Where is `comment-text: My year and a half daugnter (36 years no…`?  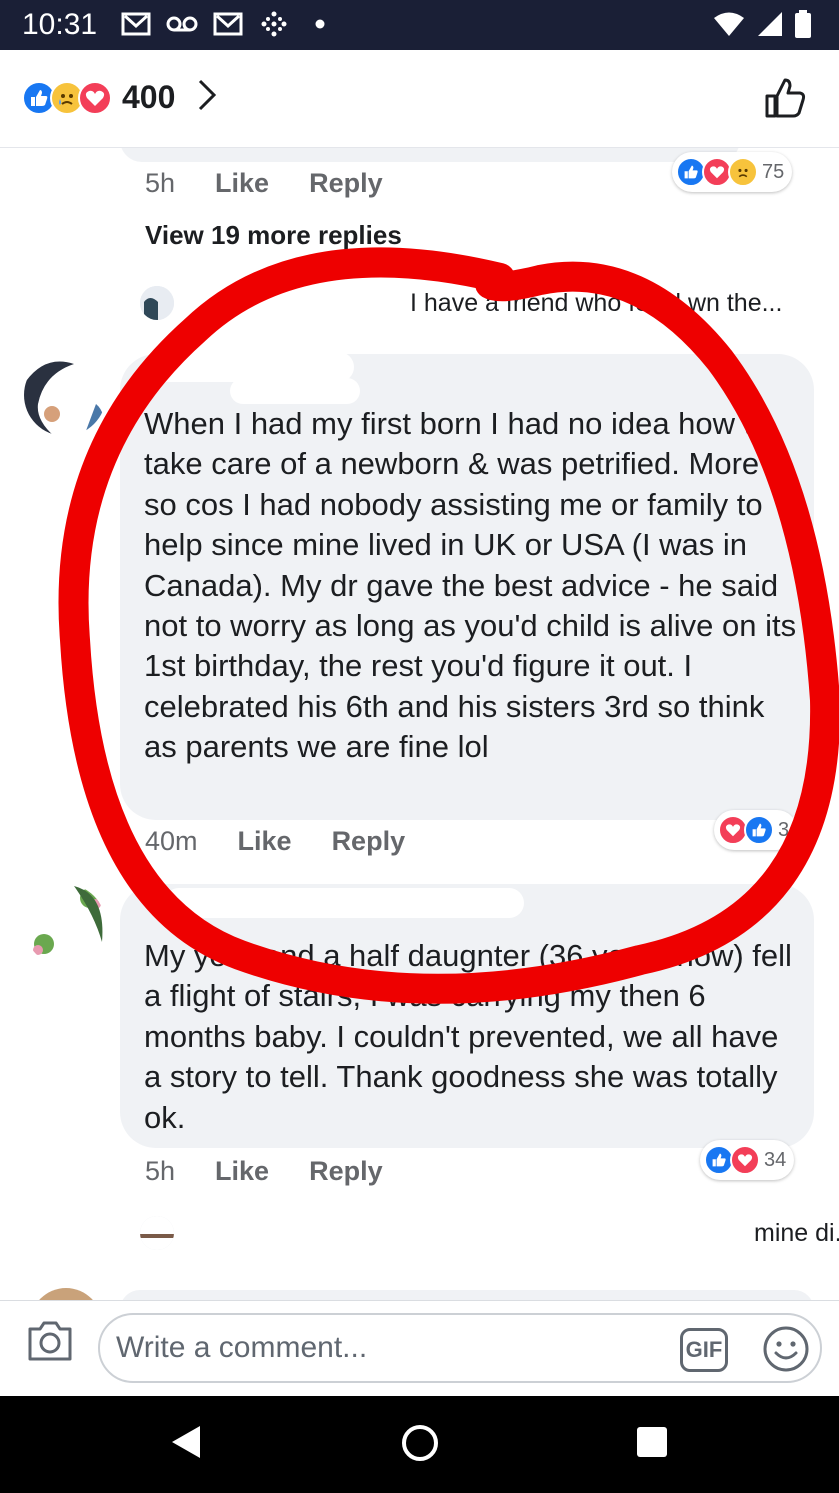
comment-text: My year and a half daugnter (36 years no… is located at coordinates (468, 1036).